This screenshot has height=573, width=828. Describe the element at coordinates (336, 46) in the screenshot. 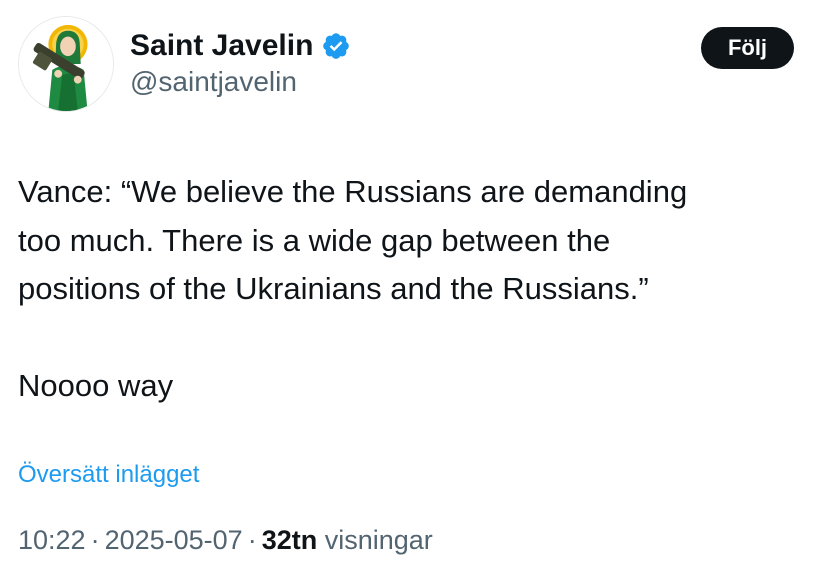

I see `verified-badge-icon` at that location.